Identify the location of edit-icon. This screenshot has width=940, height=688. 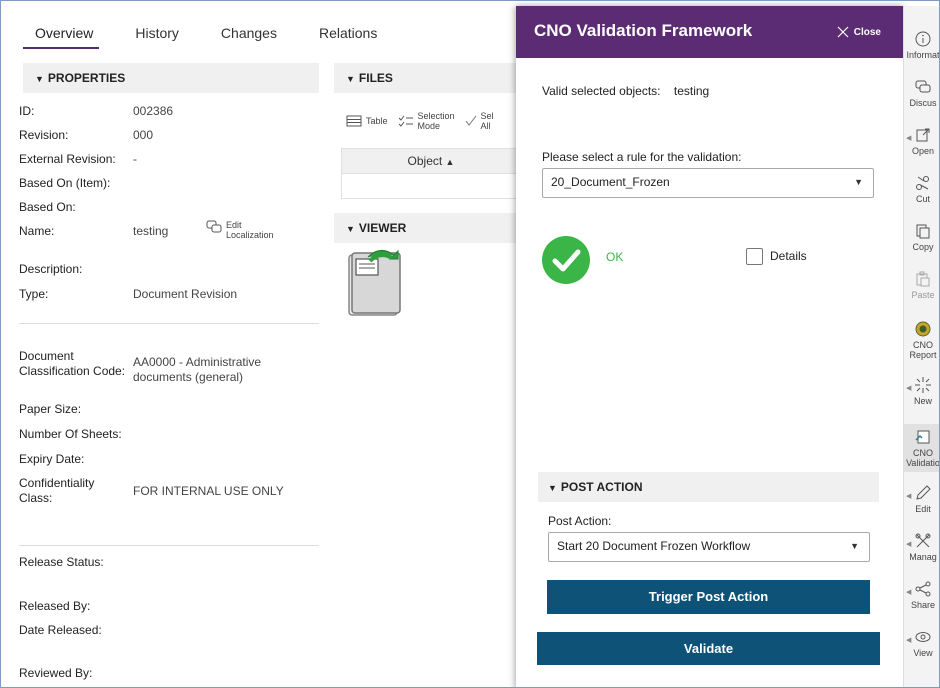
(923, 492).